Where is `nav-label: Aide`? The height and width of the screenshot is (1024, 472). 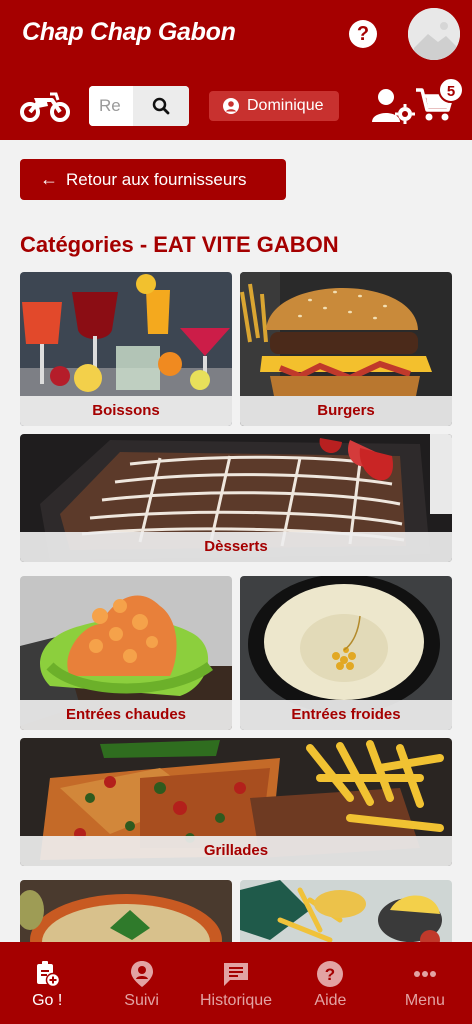 nav-label: Aide is located at coordinates (330, 1000).